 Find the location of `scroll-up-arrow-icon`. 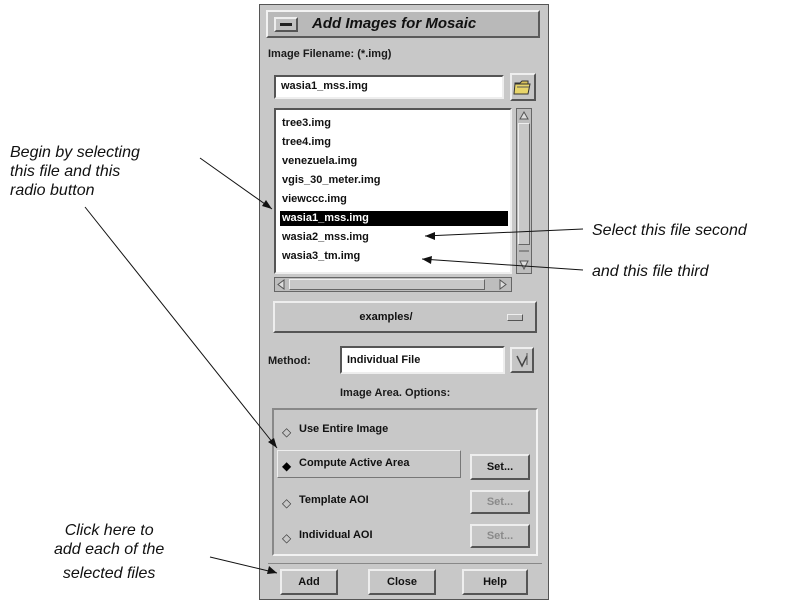

scroll-up-arrow-icon is located at coordinates (524, 115).